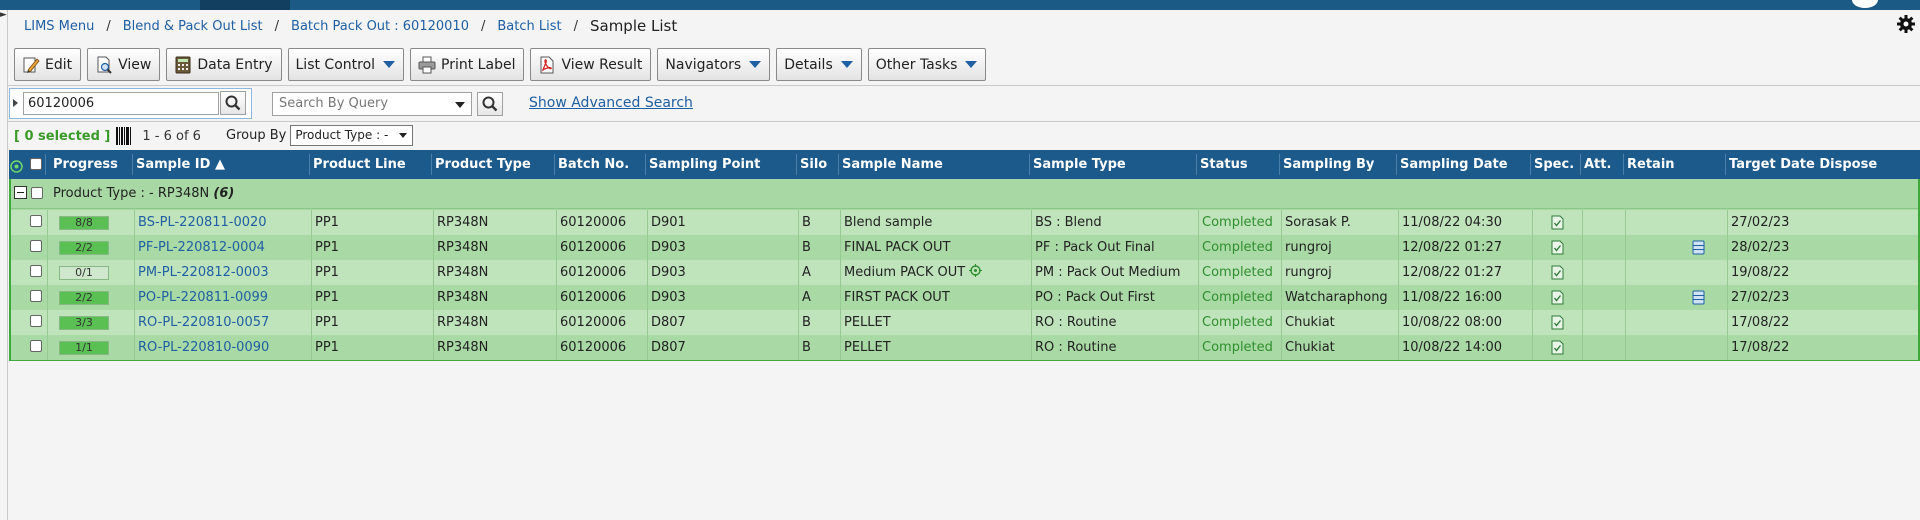  I want to click on breadcrumb-lims-menu: LIMS Menu, so click(59, 26).